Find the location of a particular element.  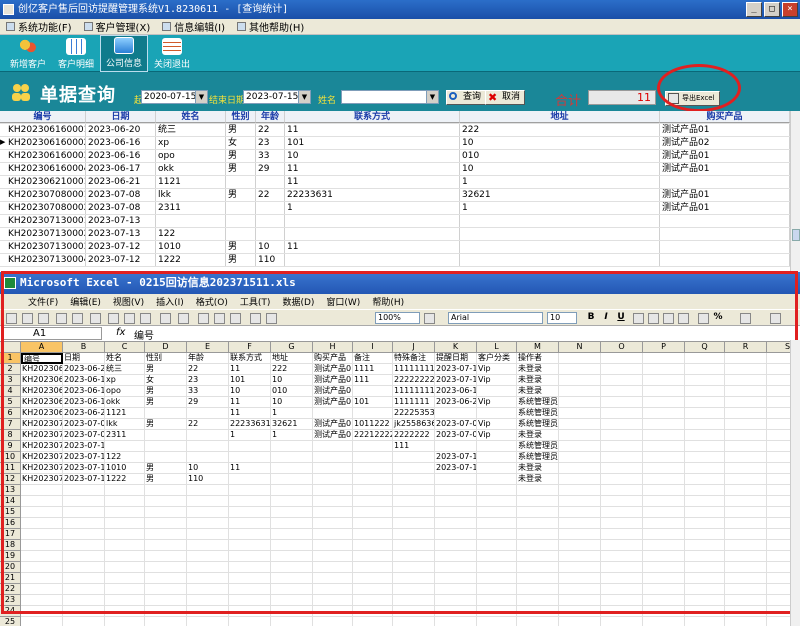

table-cell: KH202306160001 is located at coordinates (43, 130).